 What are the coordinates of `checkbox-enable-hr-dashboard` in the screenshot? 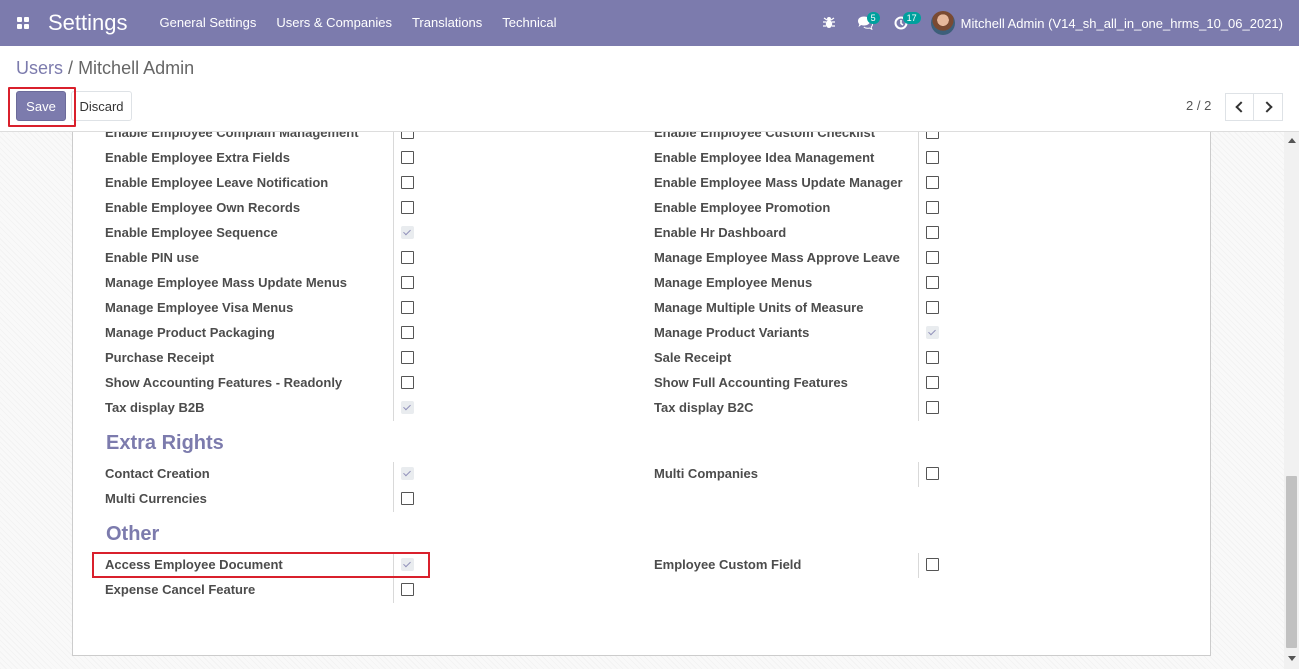 It's located at (932, 232).